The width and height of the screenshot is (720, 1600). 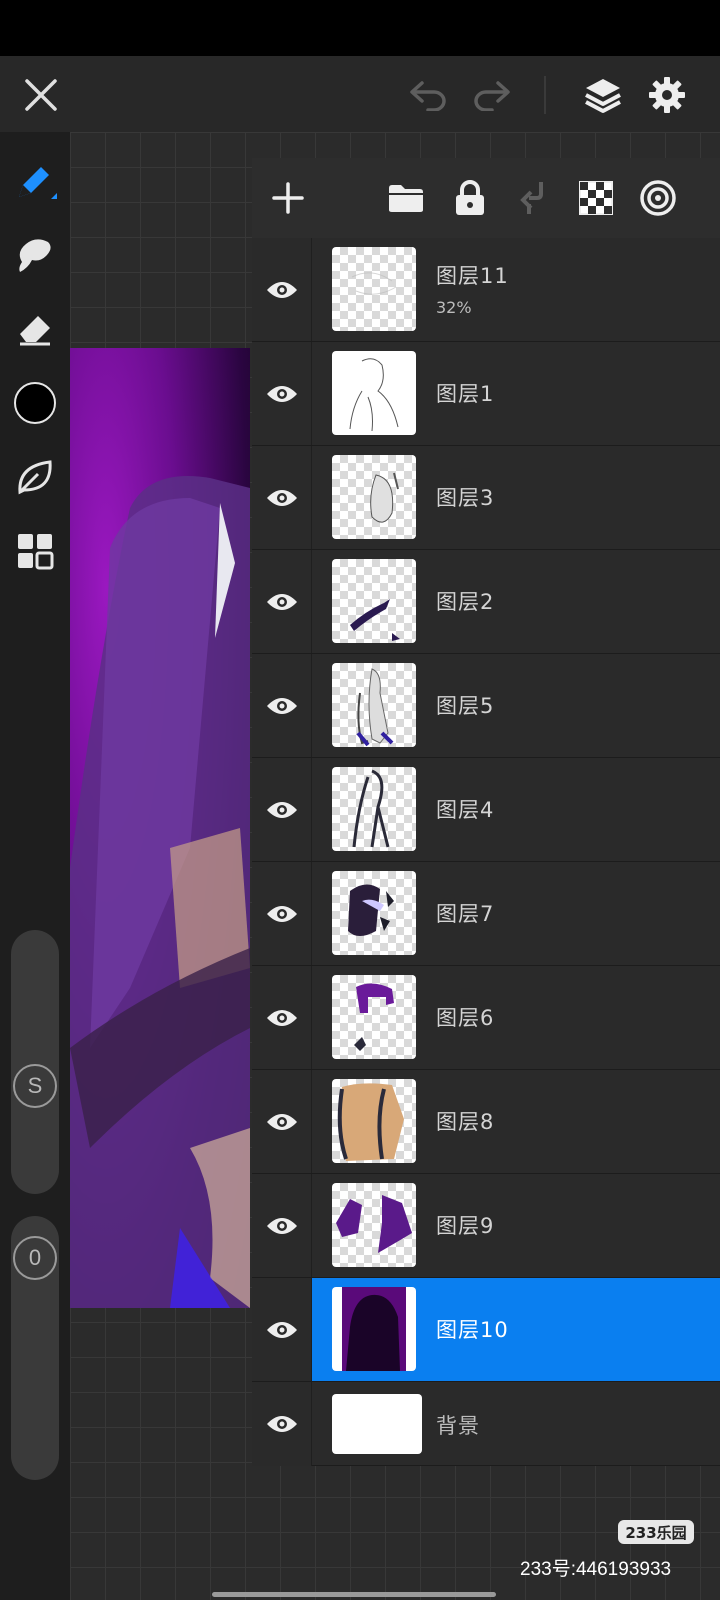 What do you see at coordinates (516, 1329) in the screenshot?
I see `layer-main: 图层10` at bounding box center [516, 1329].